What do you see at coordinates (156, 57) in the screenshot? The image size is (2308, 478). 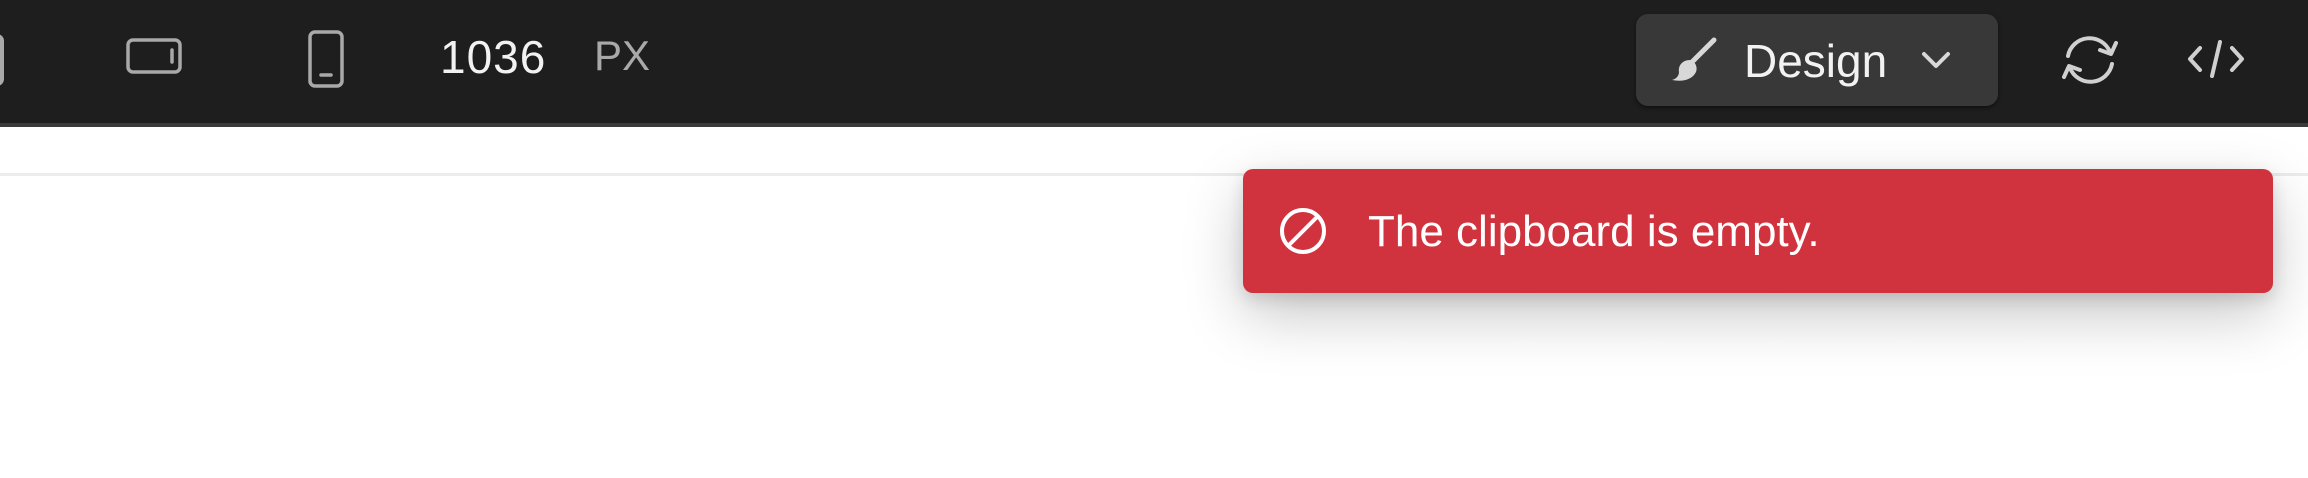 I see `tablet-landscape-icon` at bounding box center [156, 57].